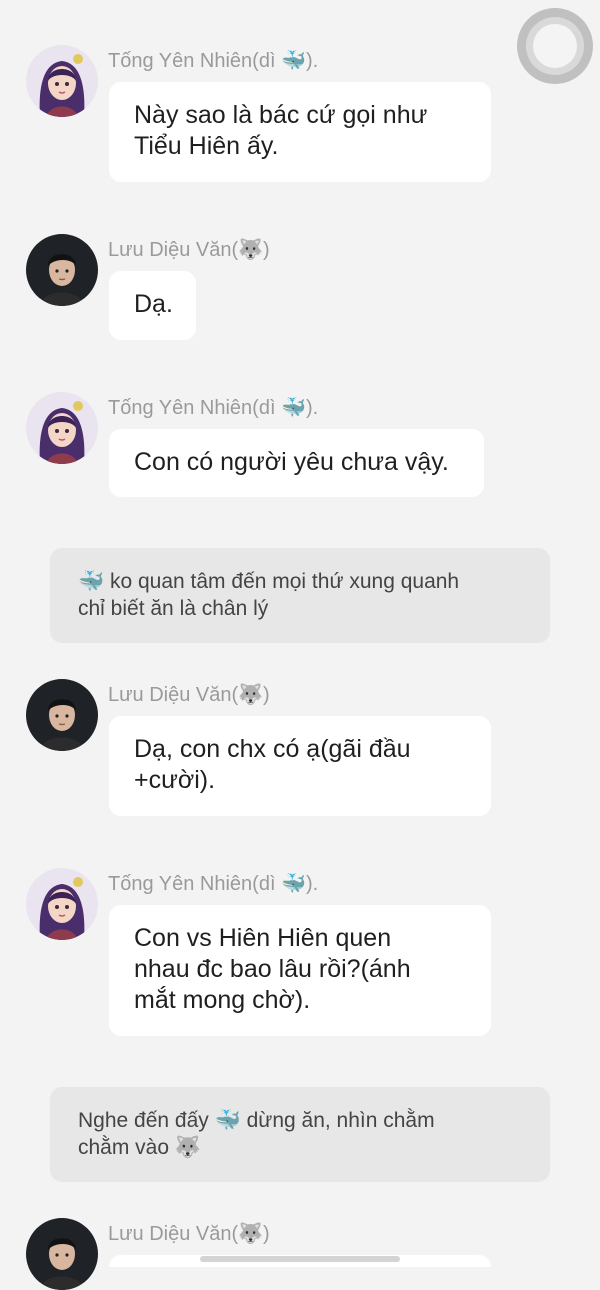 The image size is (600, 1290). I want to click on message-line: +cười)., so click(175, 780).